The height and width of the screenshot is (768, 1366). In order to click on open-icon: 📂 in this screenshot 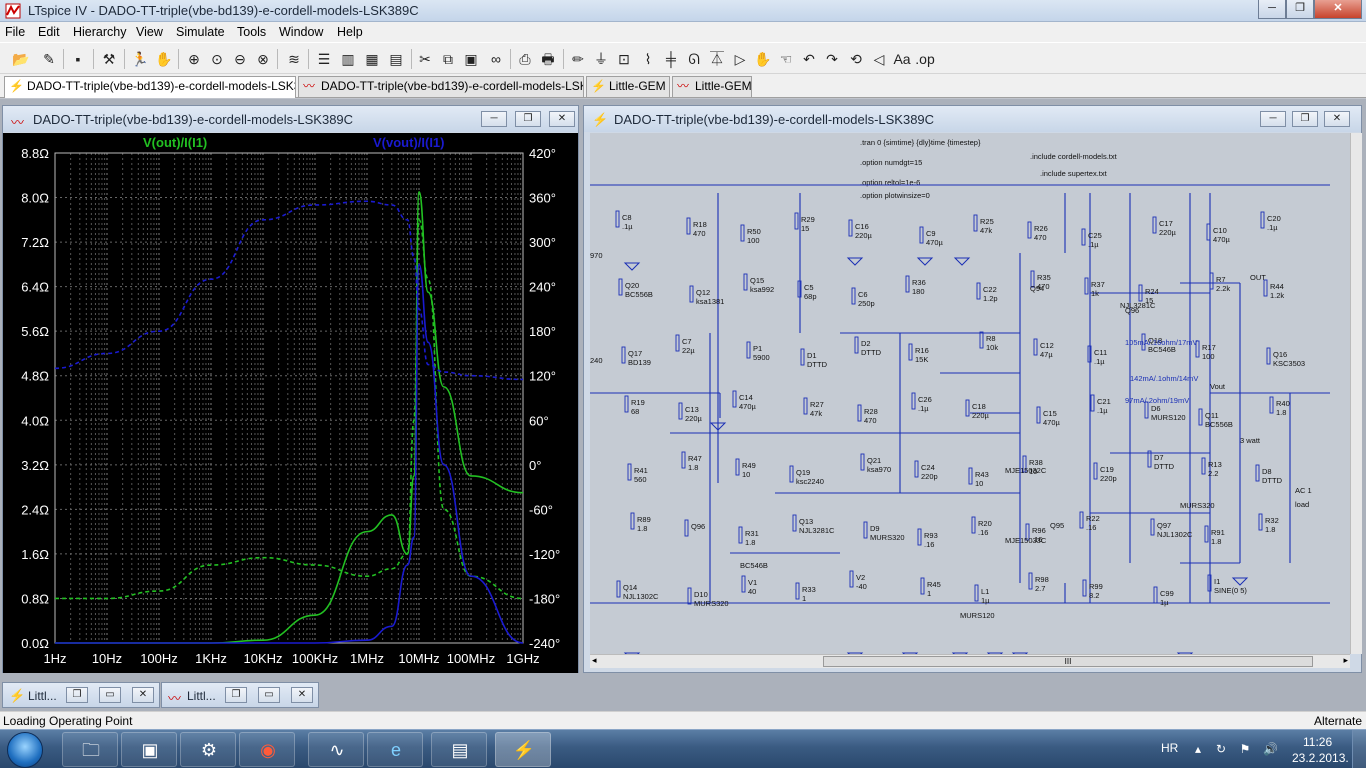, I will do `click(21, 59)`.